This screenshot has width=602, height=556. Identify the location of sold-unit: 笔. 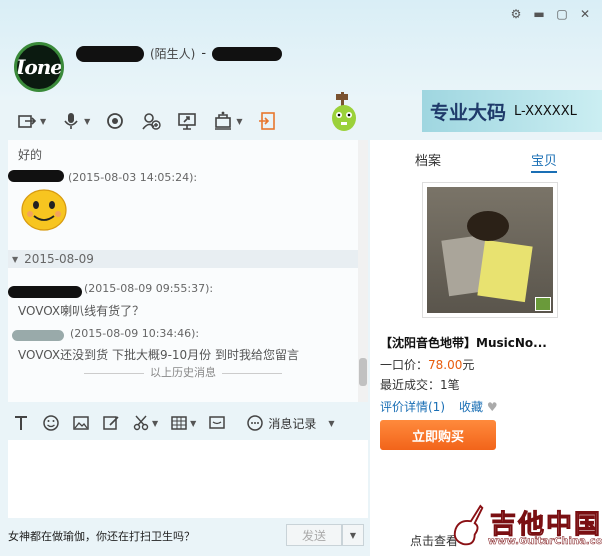
(453, 385).